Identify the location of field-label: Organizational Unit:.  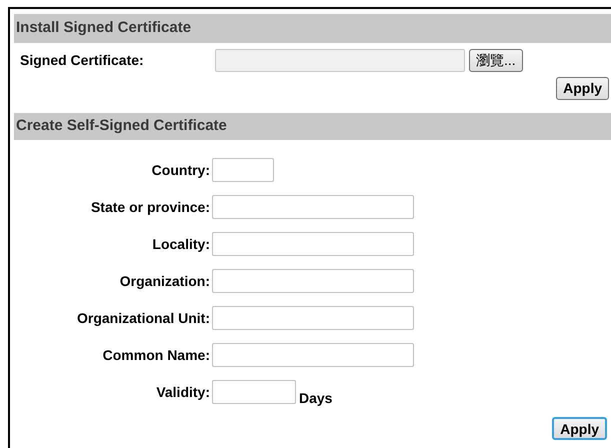
(143, 318).